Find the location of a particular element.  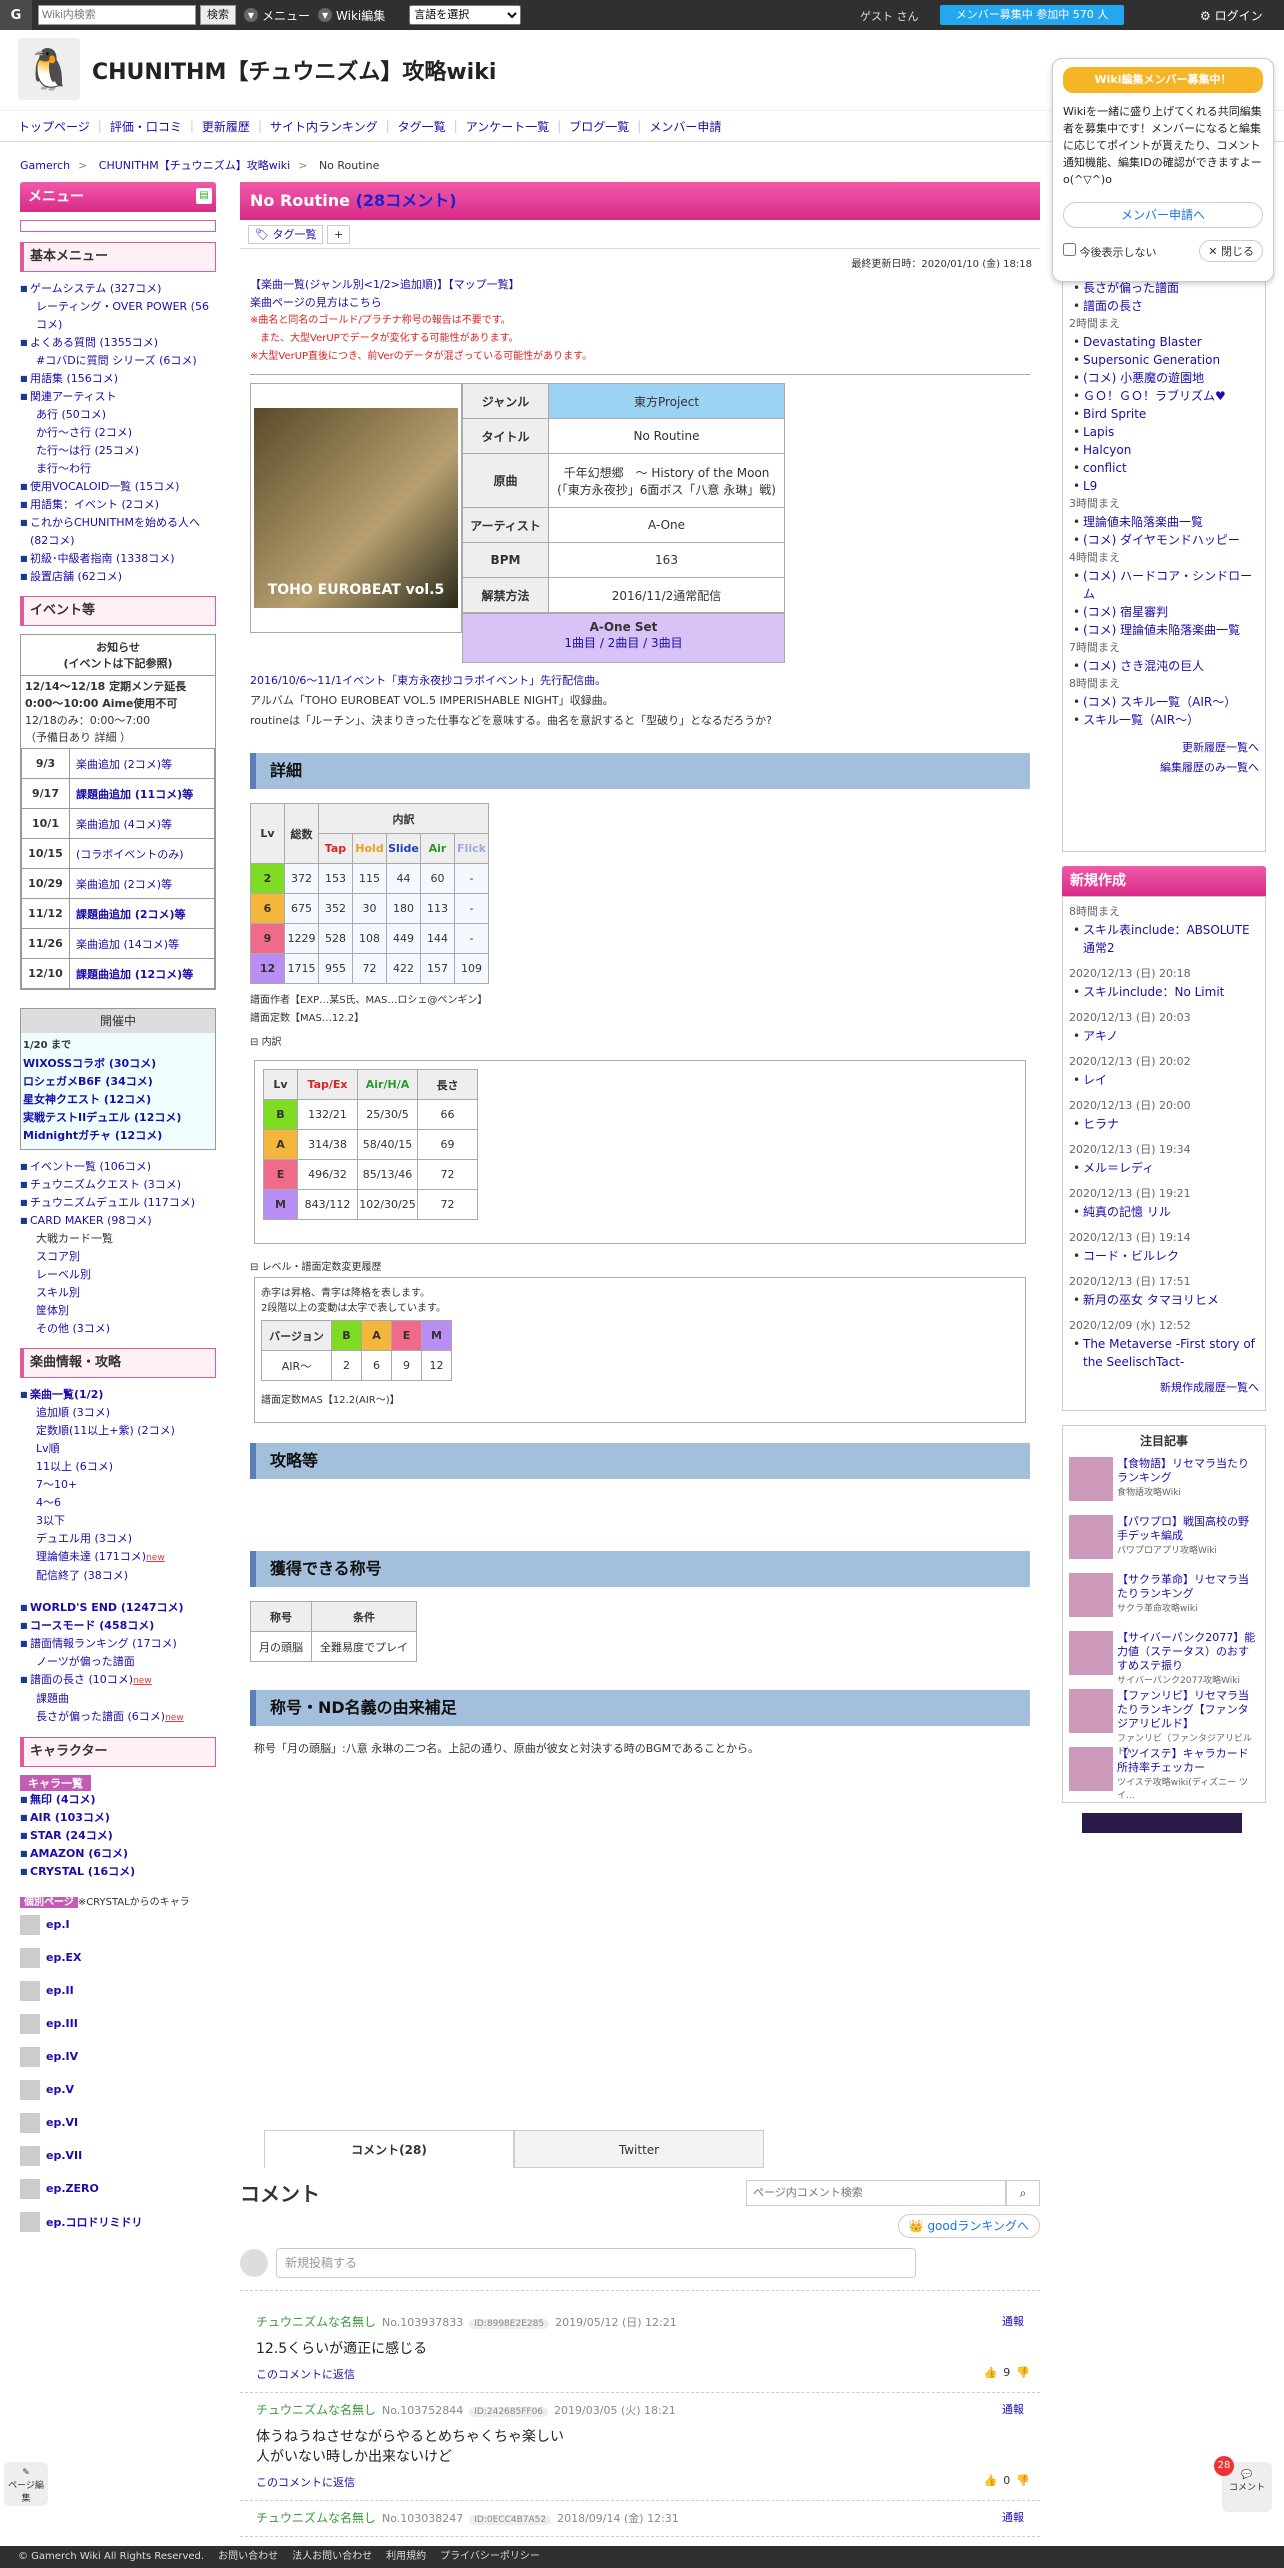

episode-label: ep.VI is located at coordinates (62, 2122).